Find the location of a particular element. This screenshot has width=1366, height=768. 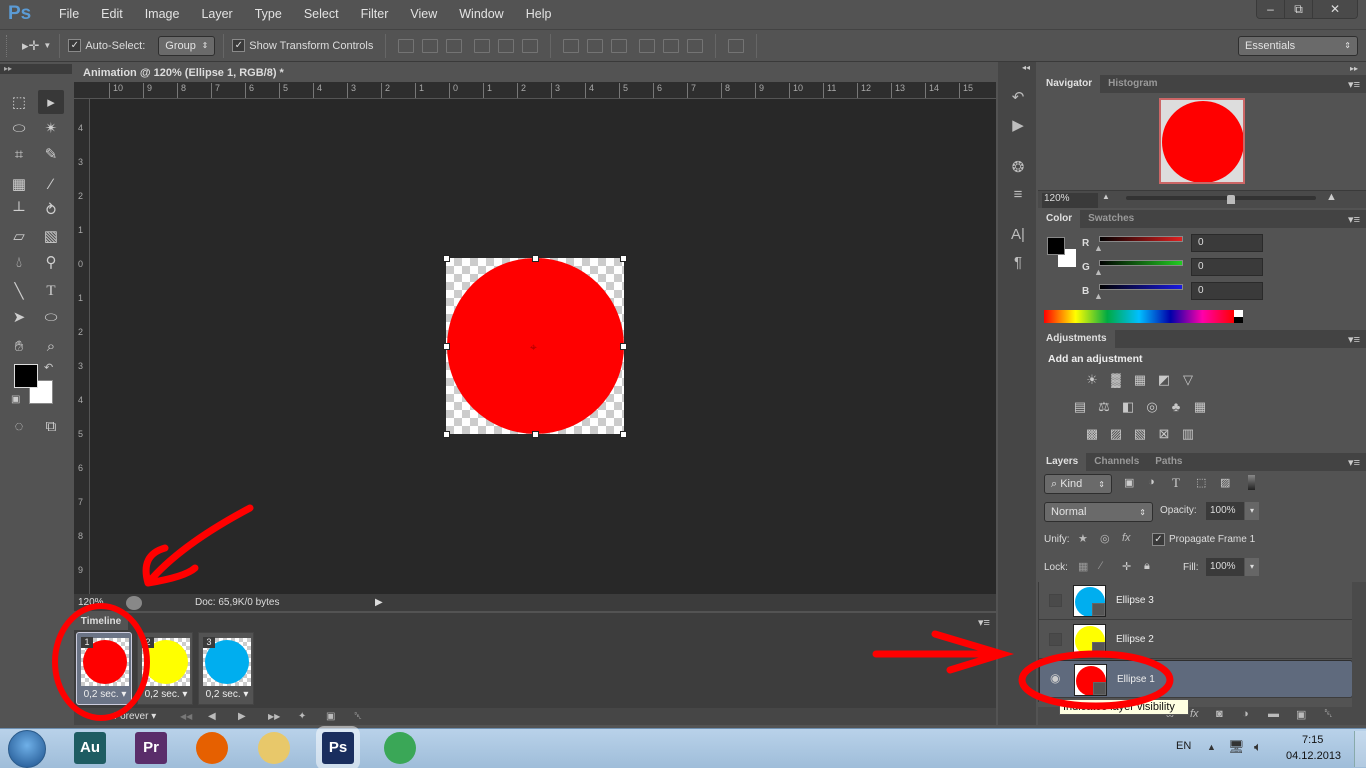

eraser-tool-icon: ▱ is located at coordinates (19, 236).